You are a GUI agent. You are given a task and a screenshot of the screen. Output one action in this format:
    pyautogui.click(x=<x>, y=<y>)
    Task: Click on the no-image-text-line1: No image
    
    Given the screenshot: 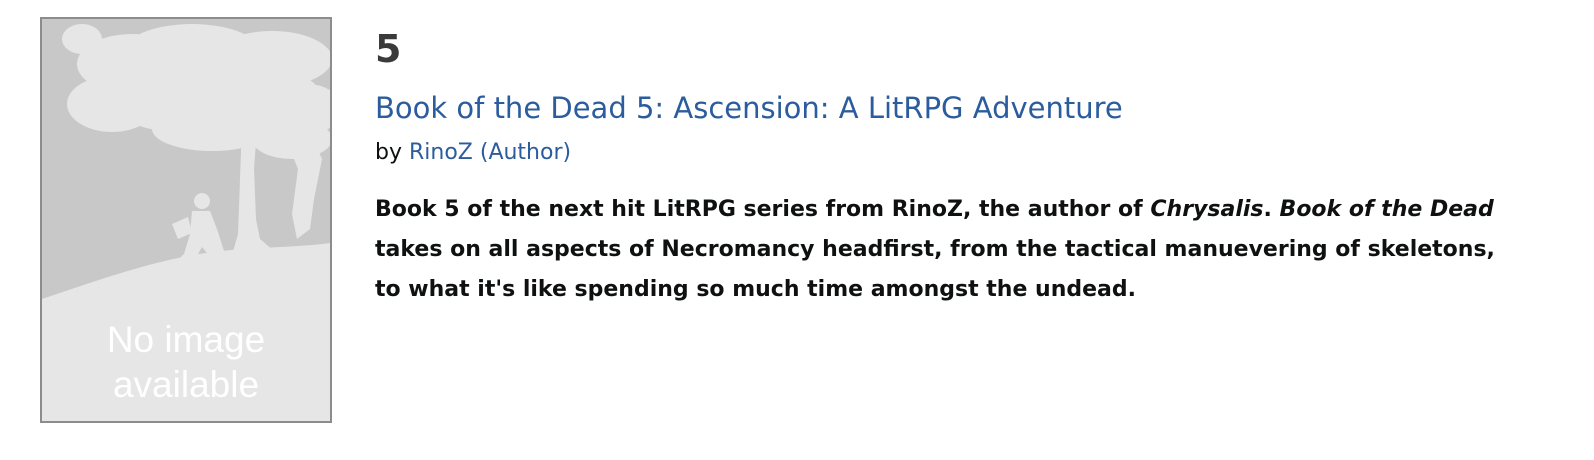 What is the action you would take?
    pyautogui.click(x=186, y=339)
    